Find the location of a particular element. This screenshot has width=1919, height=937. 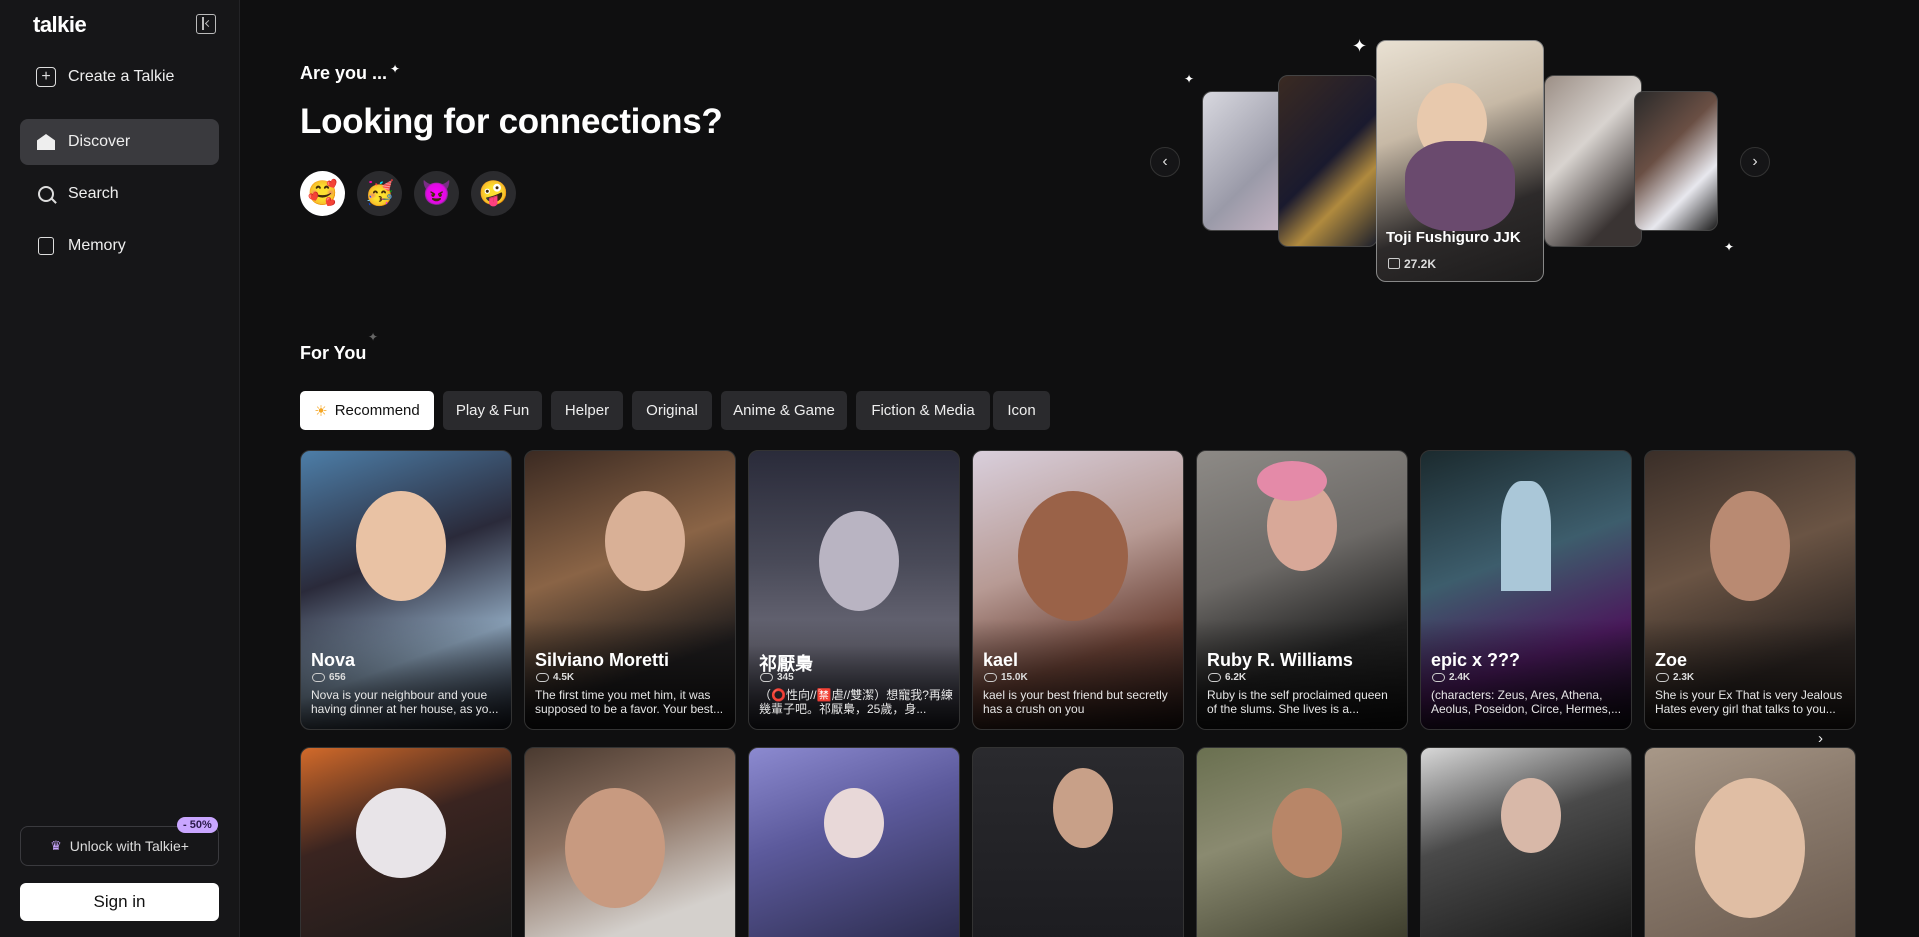

home-icon is located at coordinates (46, 142).